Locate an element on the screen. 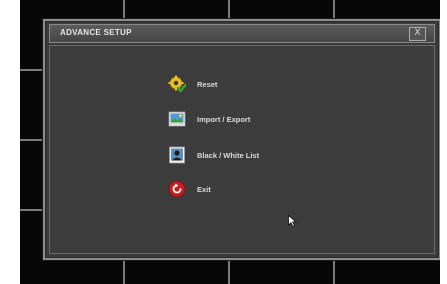 This screenshot has height=284, width=447. menu-item-import-export: Import / Export is located at coordinates (209, 119).